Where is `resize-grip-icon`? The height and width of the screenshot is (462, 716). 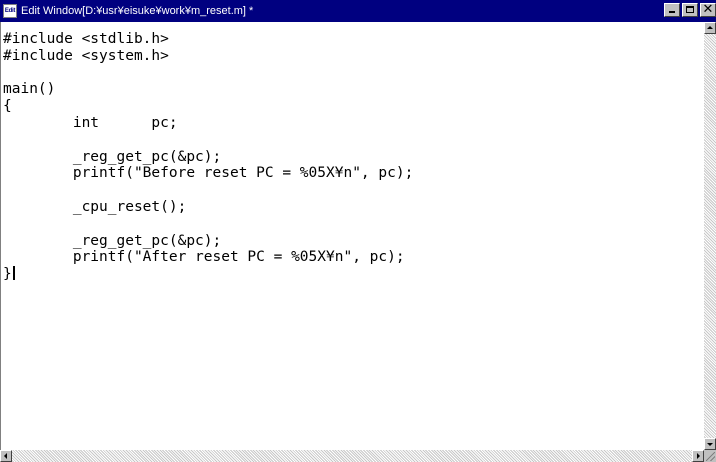 resize-grip-icon is located at coordinates (710, 456).